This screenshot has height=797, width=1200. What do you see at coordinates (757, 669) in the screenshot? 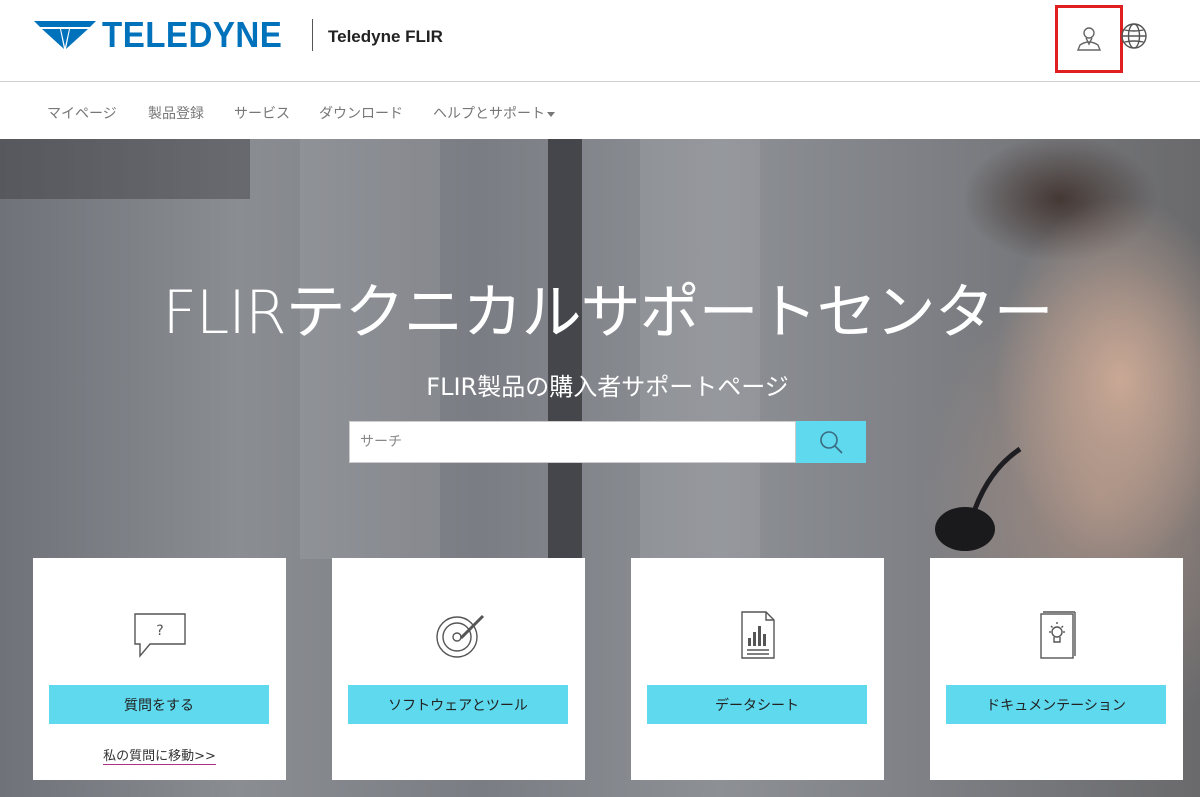
I see `card-datasheet: データシート` at bounding box center [757, 669].